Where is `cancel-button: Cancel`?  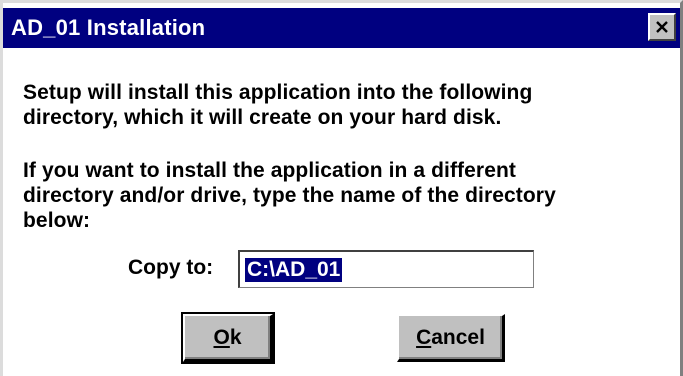
cancel-button: Cancel is located at coordinates (451, 338).